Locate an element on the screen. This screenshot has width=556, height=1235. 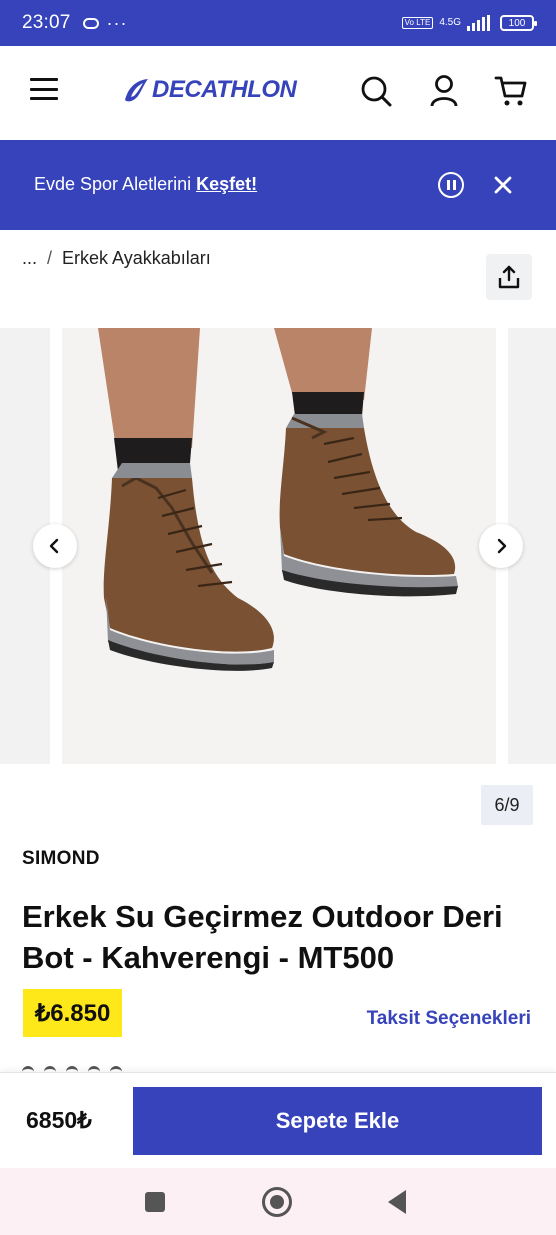
product-brand: SIMOND is located at coordinates (61, 859).